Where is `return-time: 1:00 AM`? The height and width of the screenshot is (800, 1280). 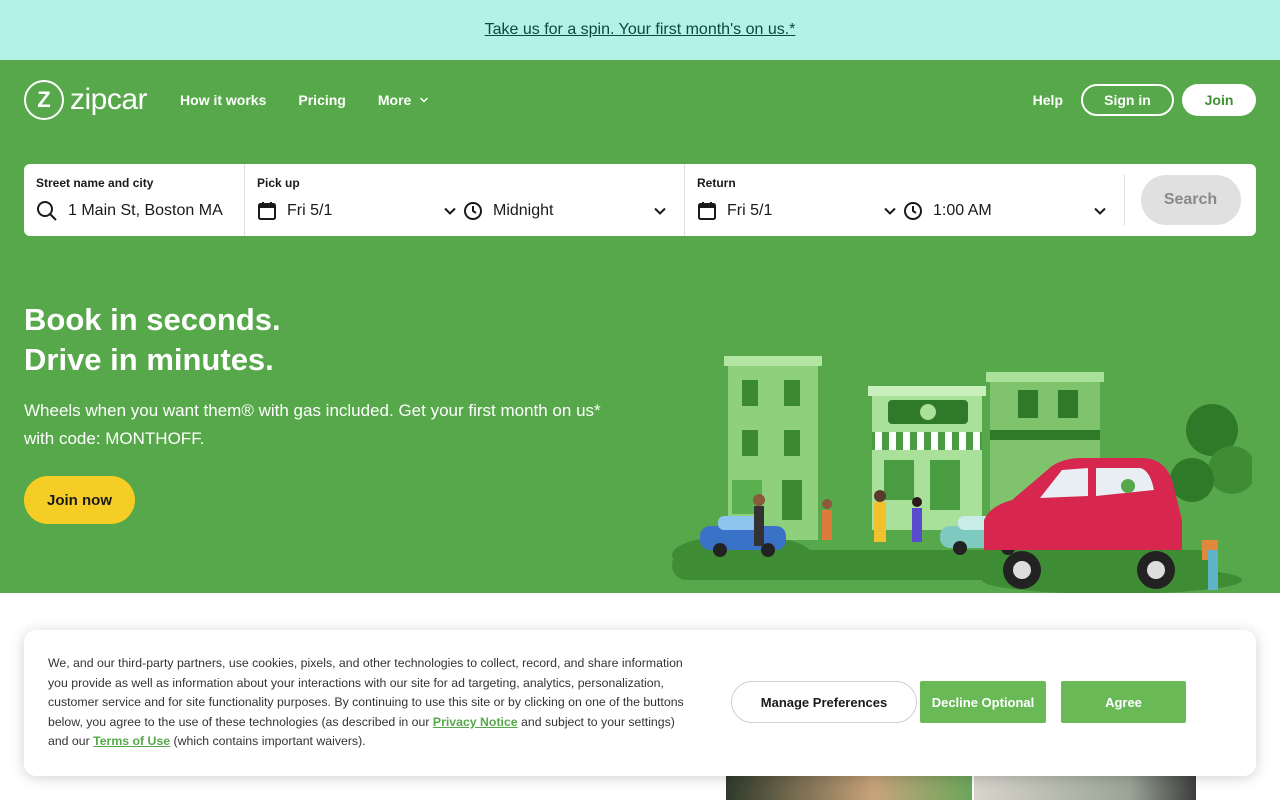
return-time: 1:00 AM is located at coordinates (962, 210).